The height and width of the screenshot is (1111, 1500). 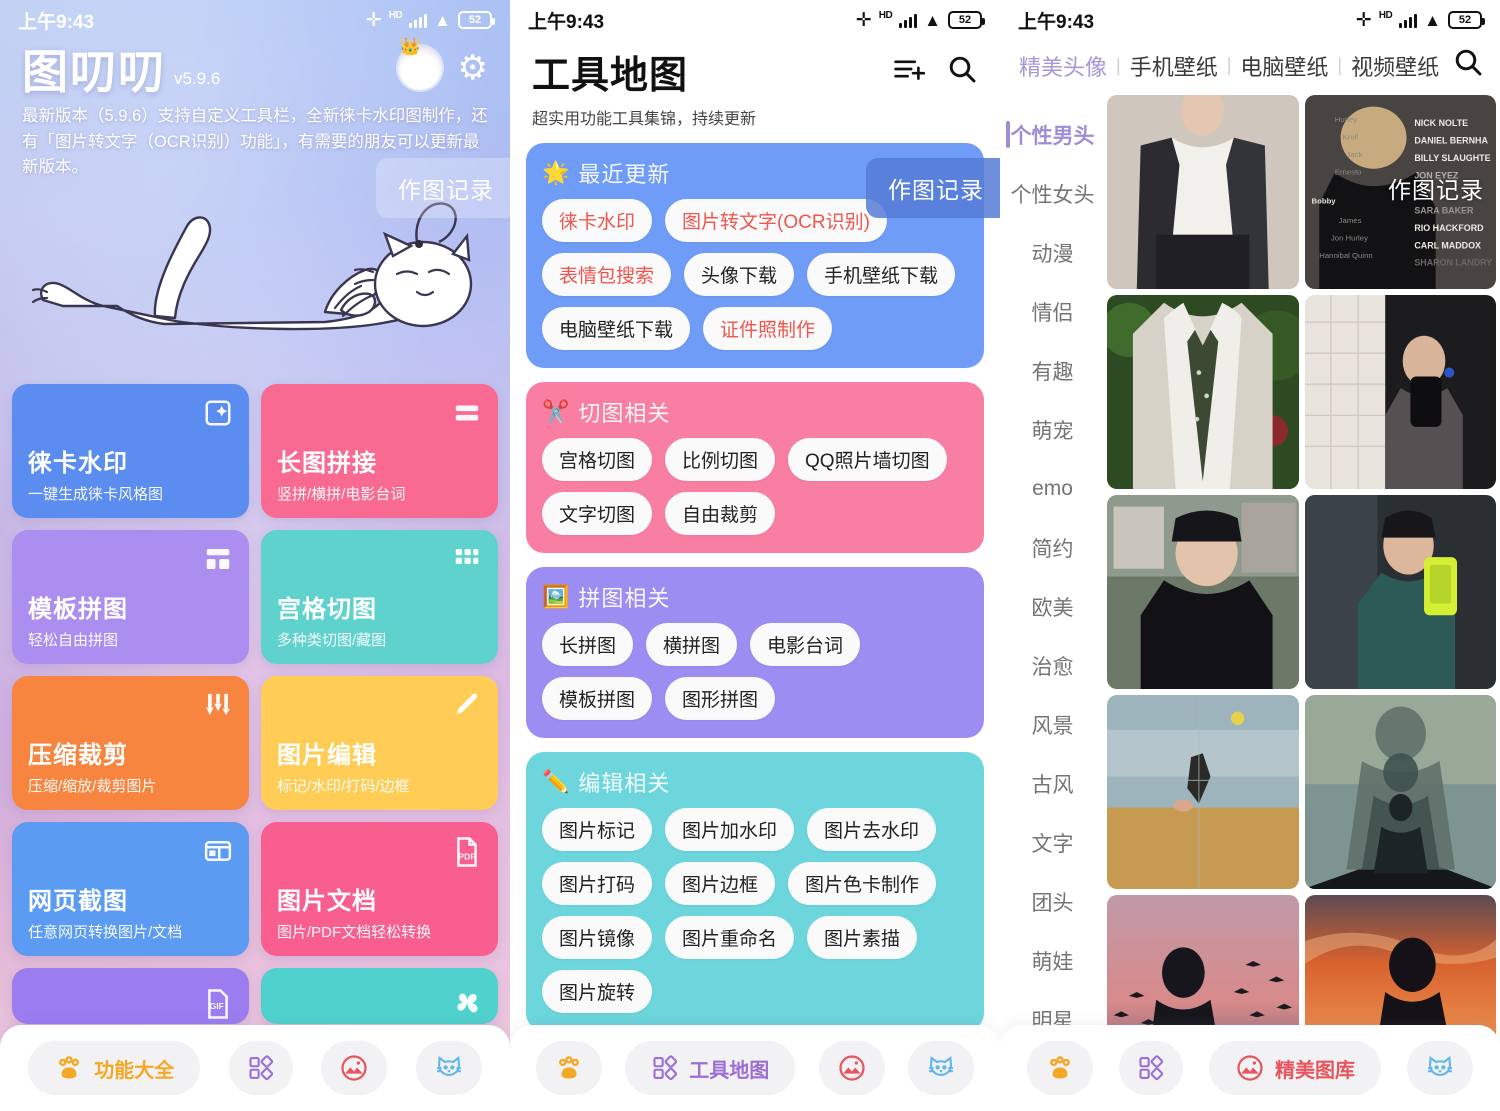 I want to click on category-item: 有趣, so click(x=1052, y=370).